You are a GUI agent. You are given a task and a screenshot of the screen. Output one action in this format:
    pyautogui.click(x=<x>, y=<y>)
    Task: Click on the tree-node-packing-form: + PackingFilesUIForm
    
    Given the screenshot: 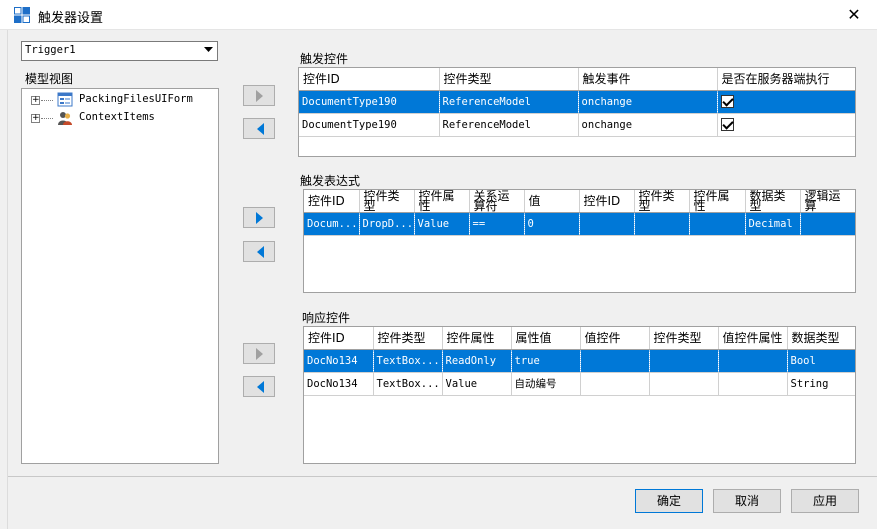 What is the action you would take?
    pyautogui.click(x=120, y=100)
    